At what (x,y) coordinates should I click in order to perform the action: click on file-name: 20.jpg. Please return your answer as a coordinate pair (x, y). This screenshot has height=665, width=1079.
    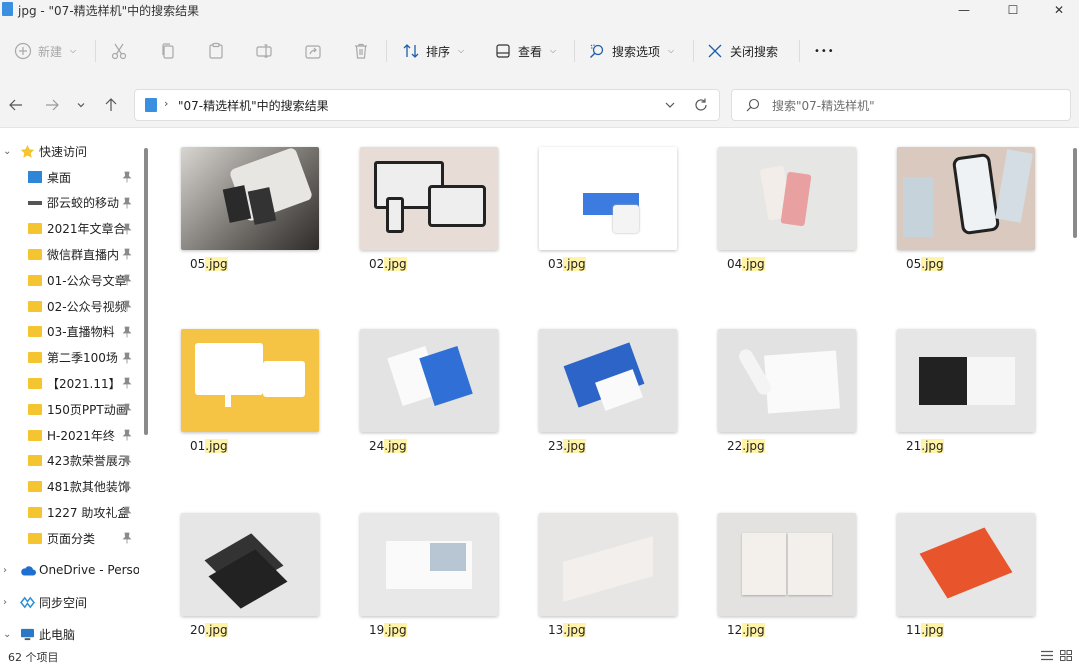
    Looking at the image, I should click on (209, 630).